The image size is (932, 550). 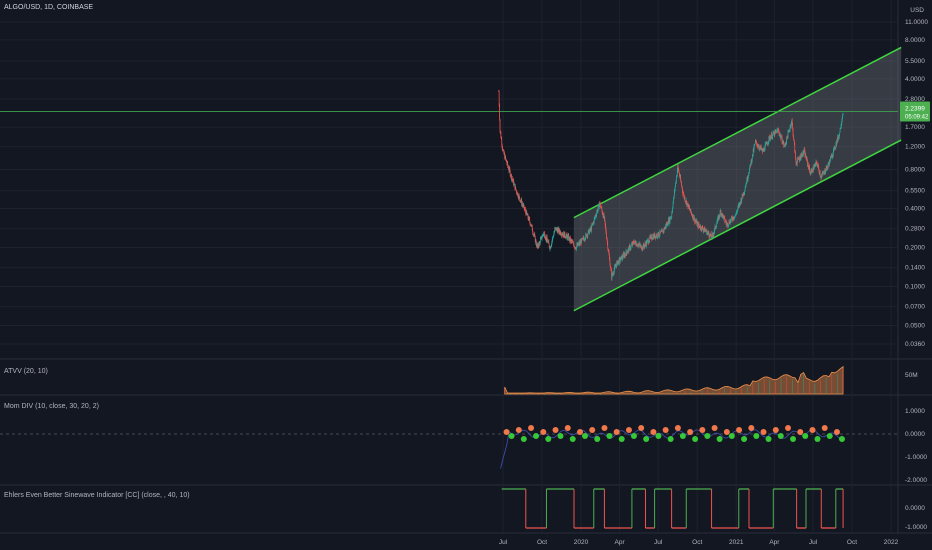 What do you see at coordinates (915, 508) in the screenshot?
I see `sinewave-axis-tick: 0.0000` at bounding box center [915, 508].